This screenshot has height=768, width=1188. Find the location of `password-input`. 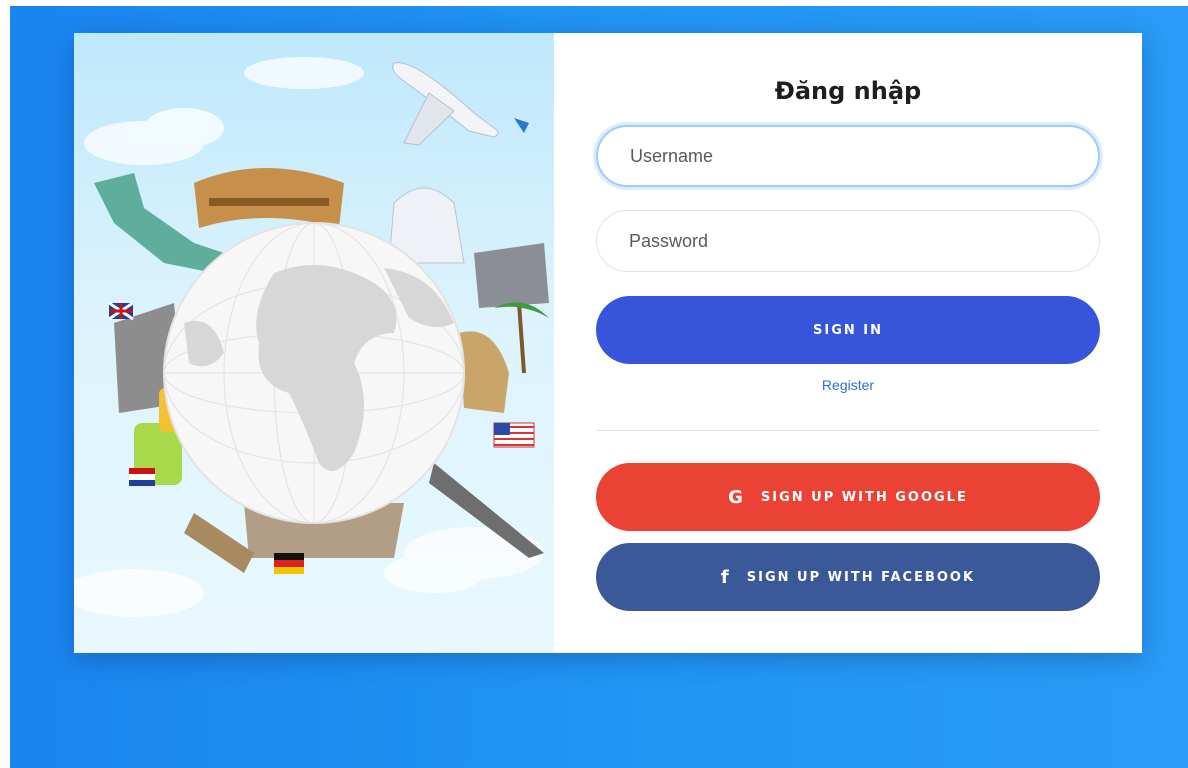

password-input is located at coordinates (848, 241).